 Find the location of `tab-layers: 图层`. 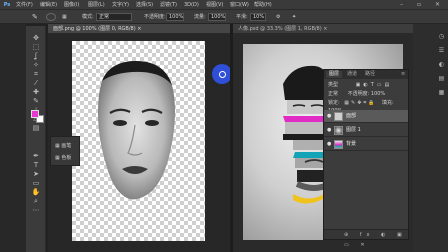

tab-layers: 图层 is located at coordinates (334, 74).